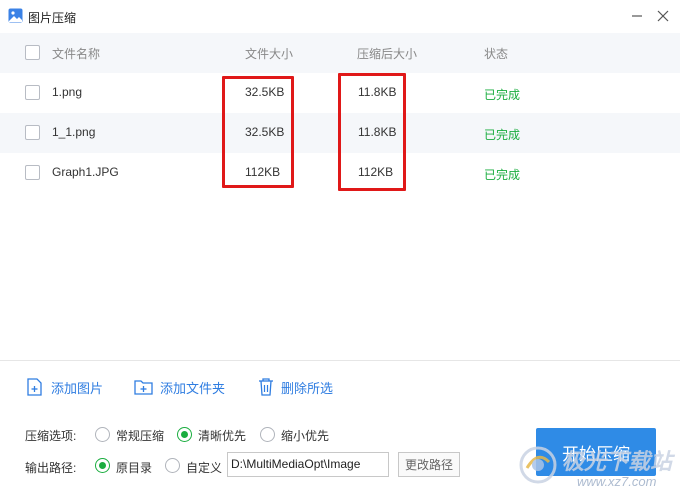 The image size is (680, 500). I want to click on column-header-compressed-size: 压缩后大小, so click(387, 53).